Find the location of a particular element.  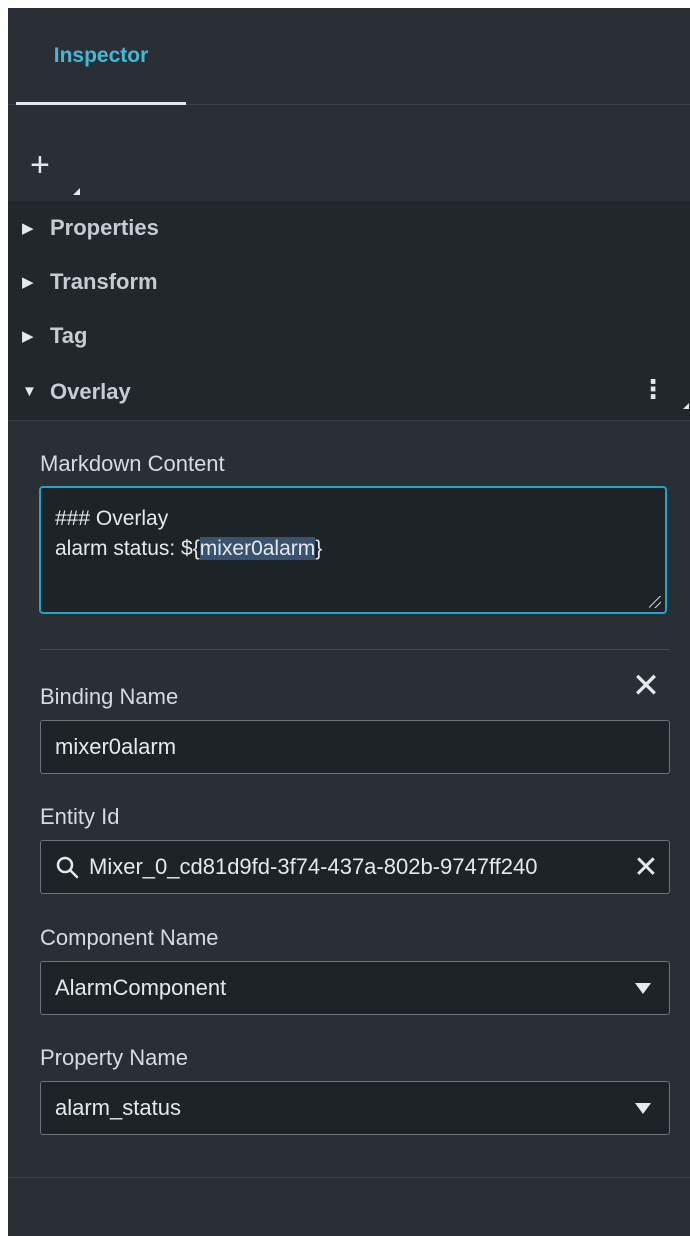

plus-icon: + is located at coordinates (40, 165).